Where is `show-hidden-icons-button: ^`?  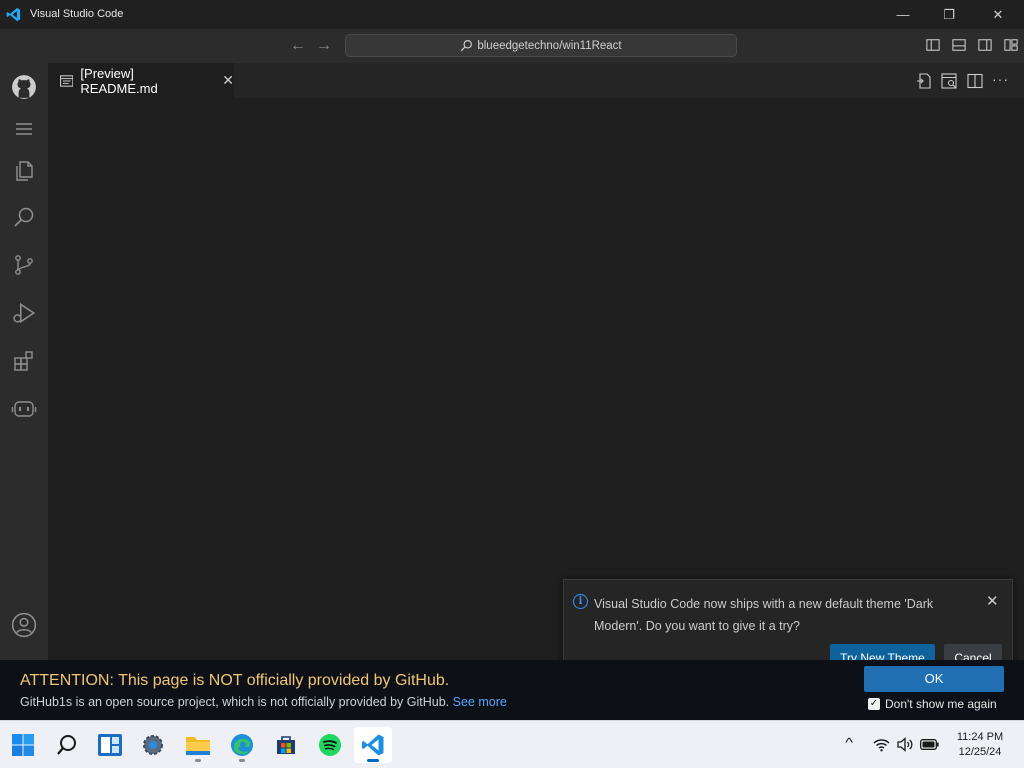 show-hidden-icons-button: ^ is located at coordinates (849, 742).